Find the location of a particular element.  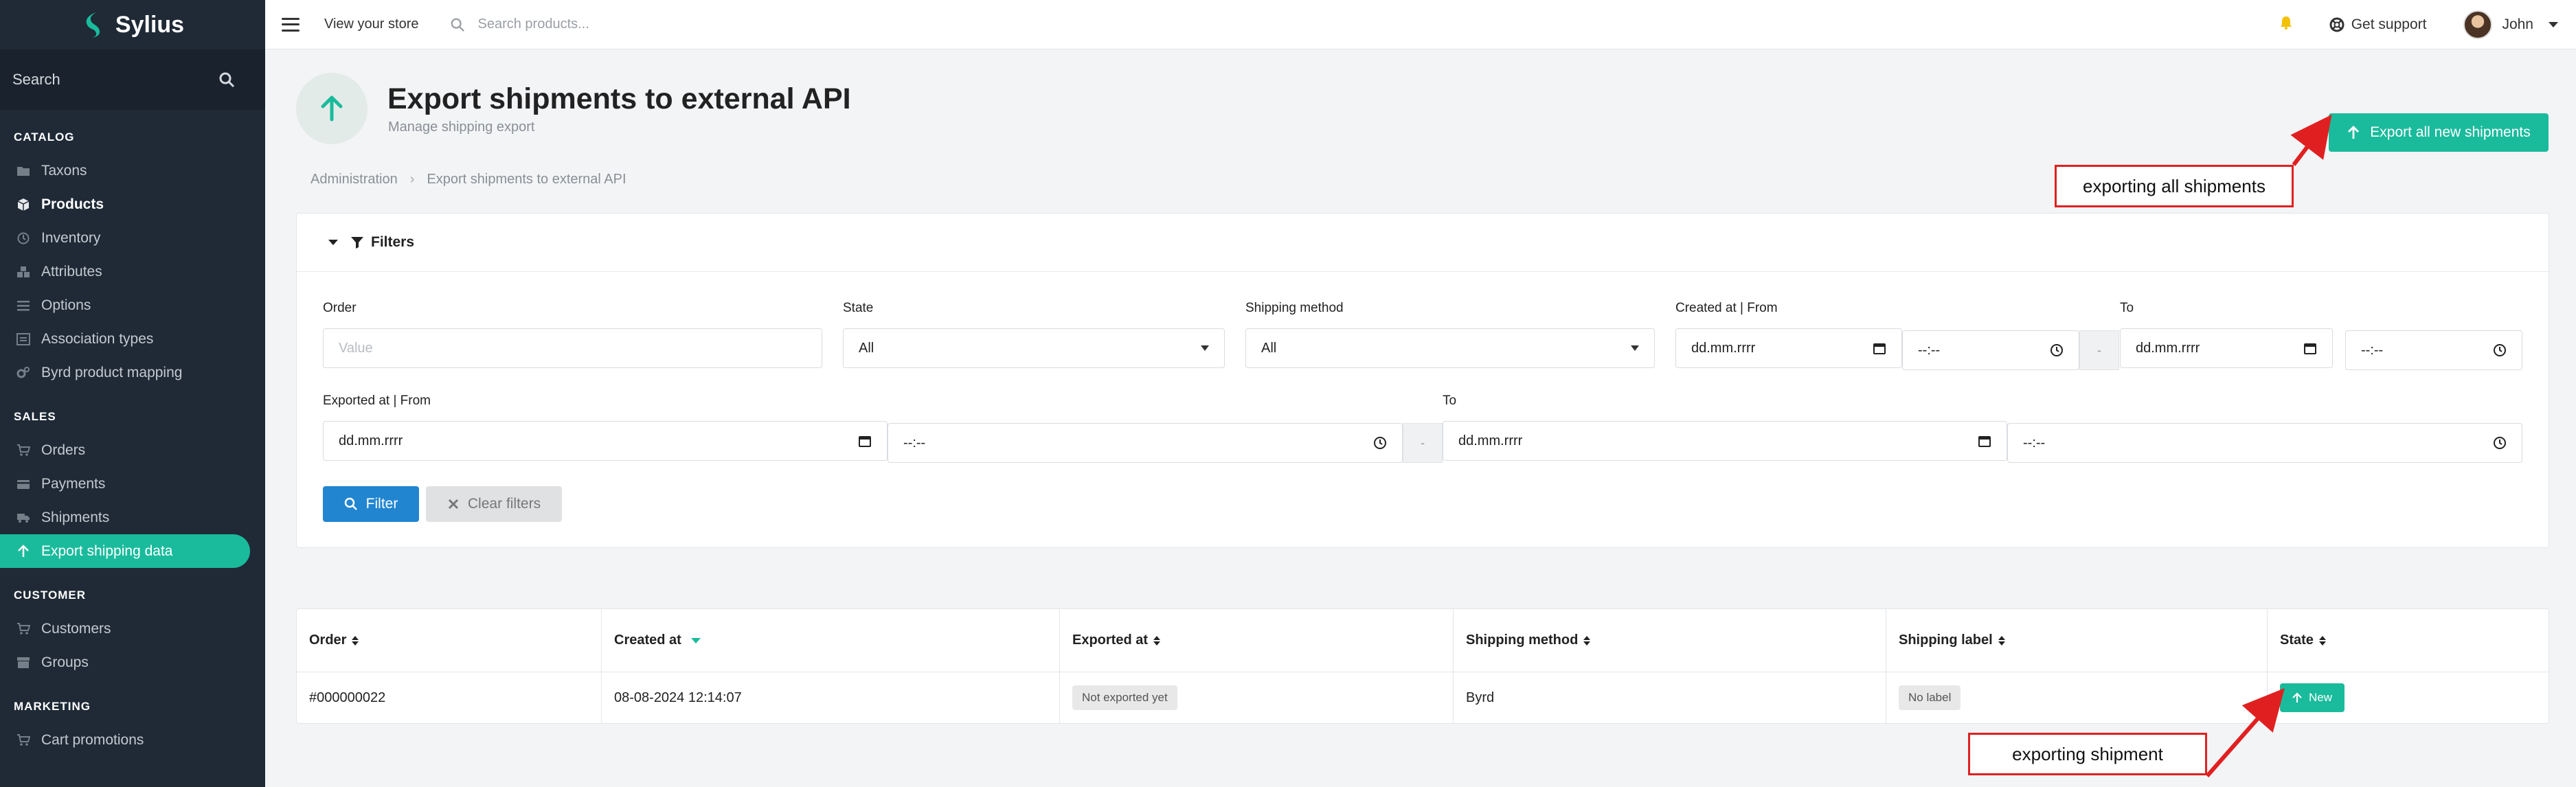

app-name: Sylius is located at coordinates (150, 24).